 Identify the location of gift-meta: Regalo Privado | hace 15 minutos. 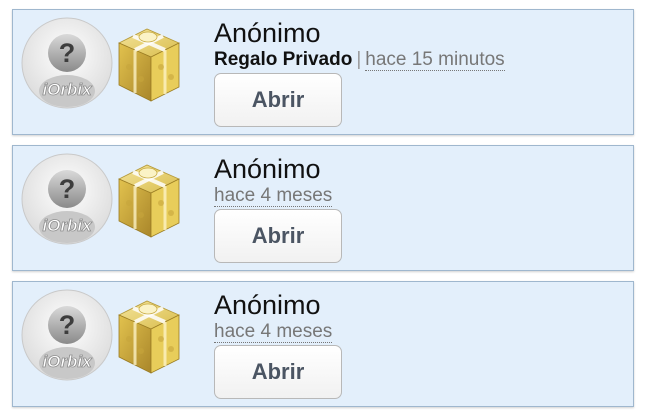
(419, 60).